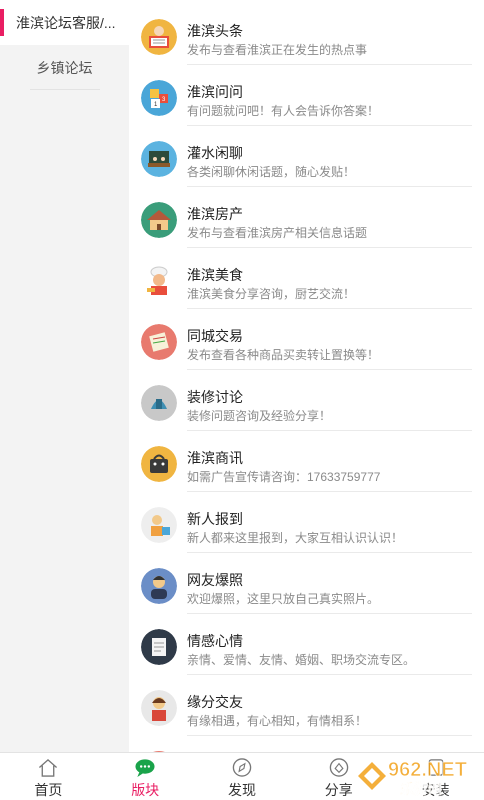 This screenshot has height=800, width=484. What do you see at coordinates (306, 95) in the screenshot?
I see `forum-row: 13 淮滨问问 有问题就问吧！有人会告诉你答案！` at bounding box center [306, 95].